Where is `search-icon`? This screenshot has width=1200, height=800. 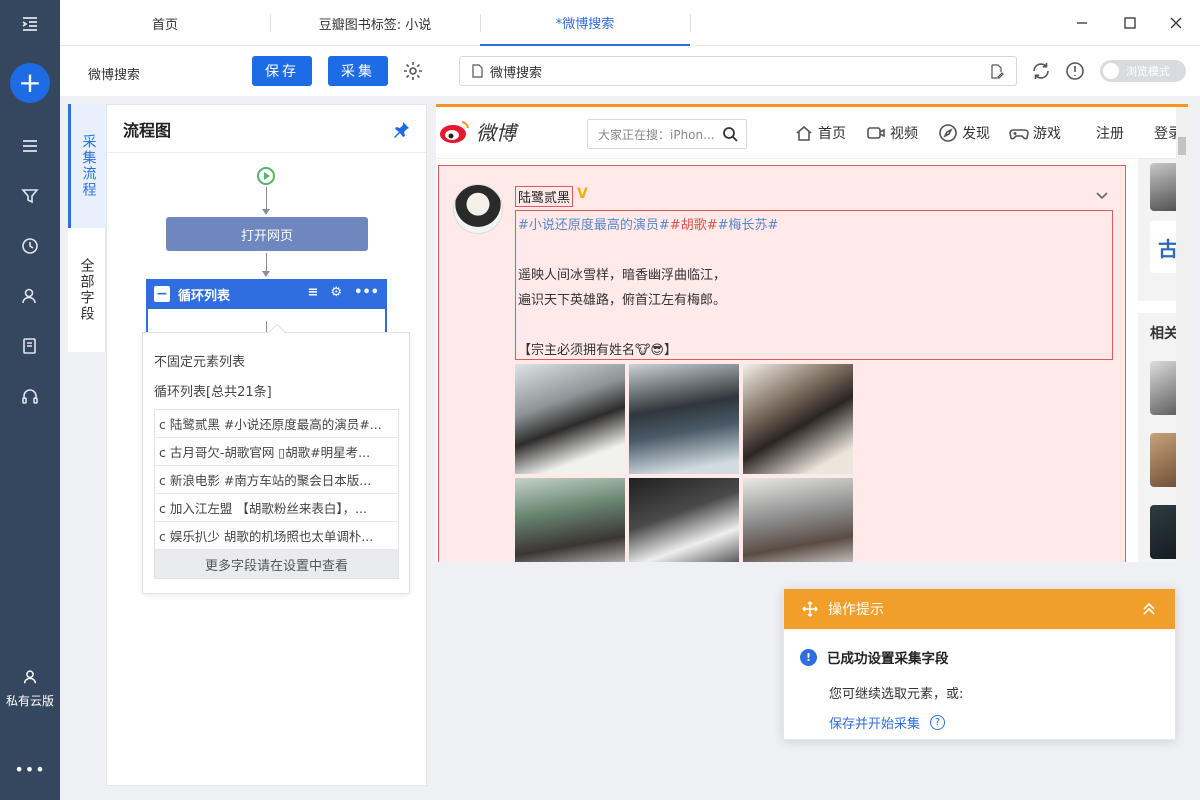 search-icon is located at coordinates (730, 134).